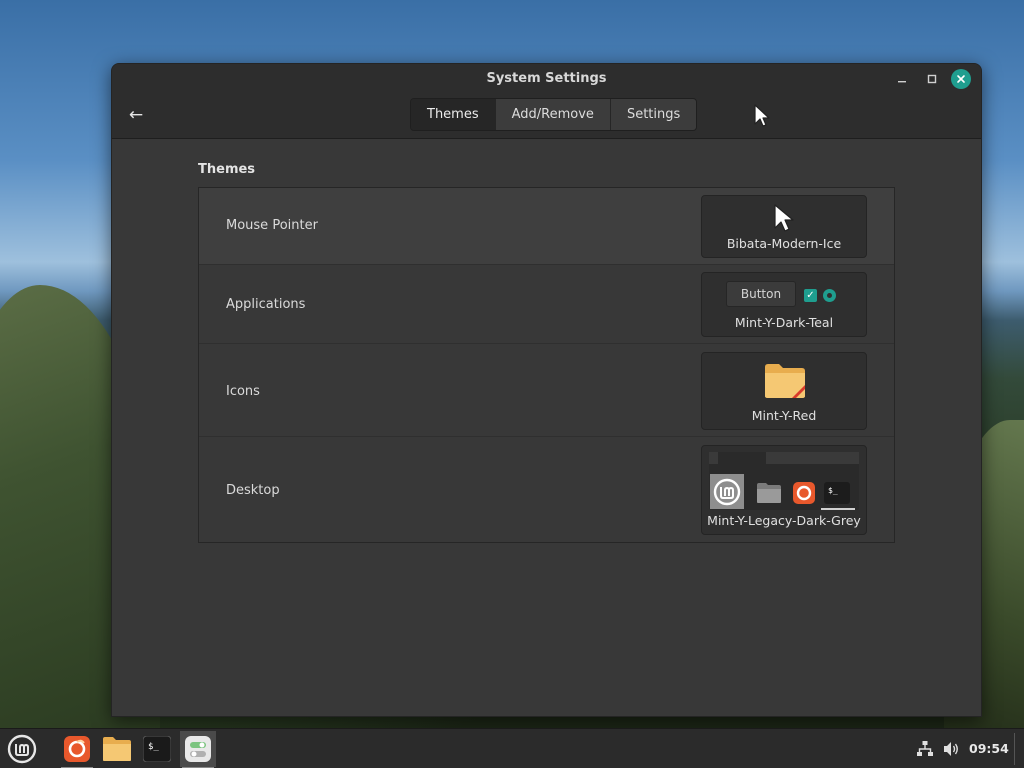 This screenshot has width=1024, height=768. What do you see at coordinates (727, 491) in the screenshot?
I see `preview-mint-logo-icon` at bounding box center [727, 491].